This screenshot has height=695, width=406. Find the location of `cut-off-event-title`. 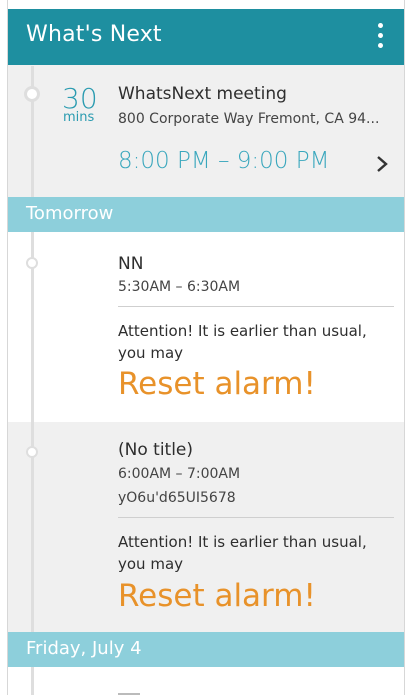

cut-off-event-title is located at coordinates (130, 691).